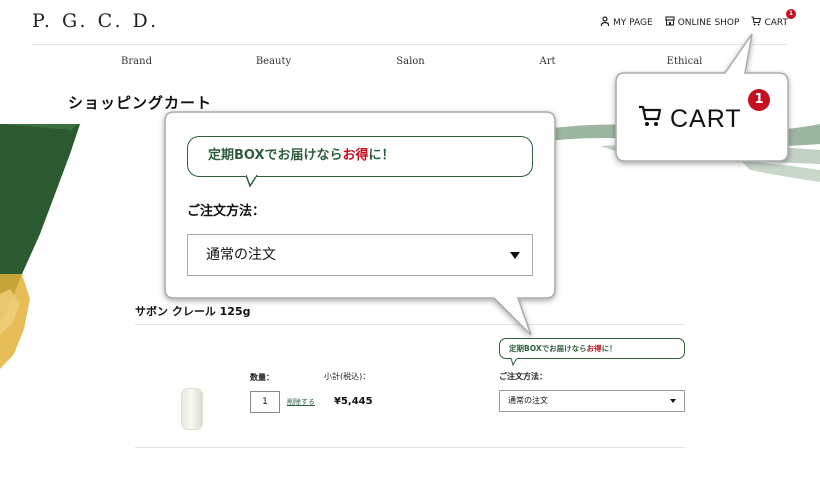 The image size is (820, 480). What do you see at coordinates (226, 211) in the screenshot?
I see `zoom-order-method-label: ご注文方法：` at bounding box center [226, 211].